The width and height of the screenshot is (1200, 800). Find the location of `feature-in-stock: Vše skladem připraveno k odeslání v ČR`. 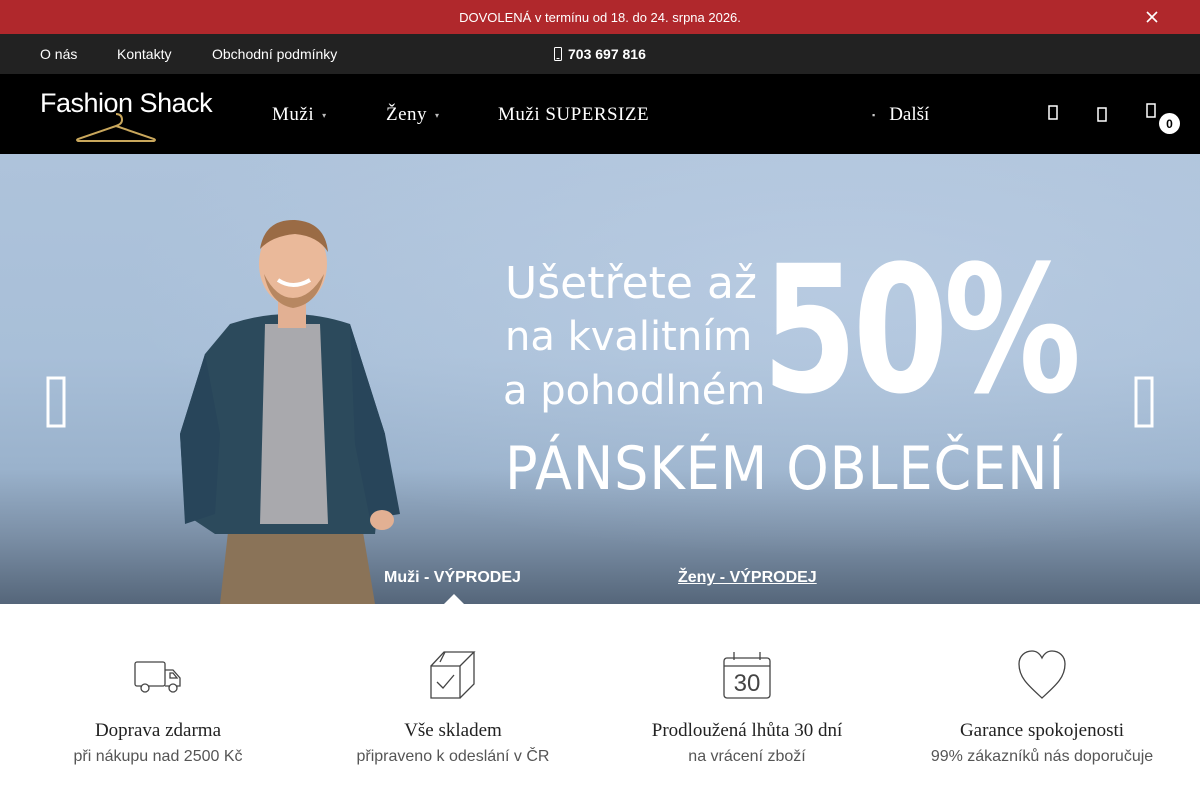

feature-in-stock: Vše skladem připraveno k odeslání v ČR is located at coordinates (453, 706).